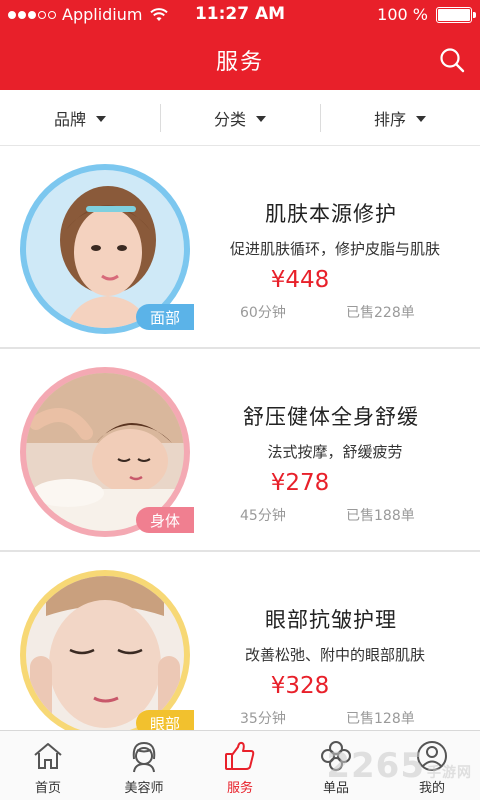  I want to click on filter-bar: 品牌 分类 排序, so click(240, 118).